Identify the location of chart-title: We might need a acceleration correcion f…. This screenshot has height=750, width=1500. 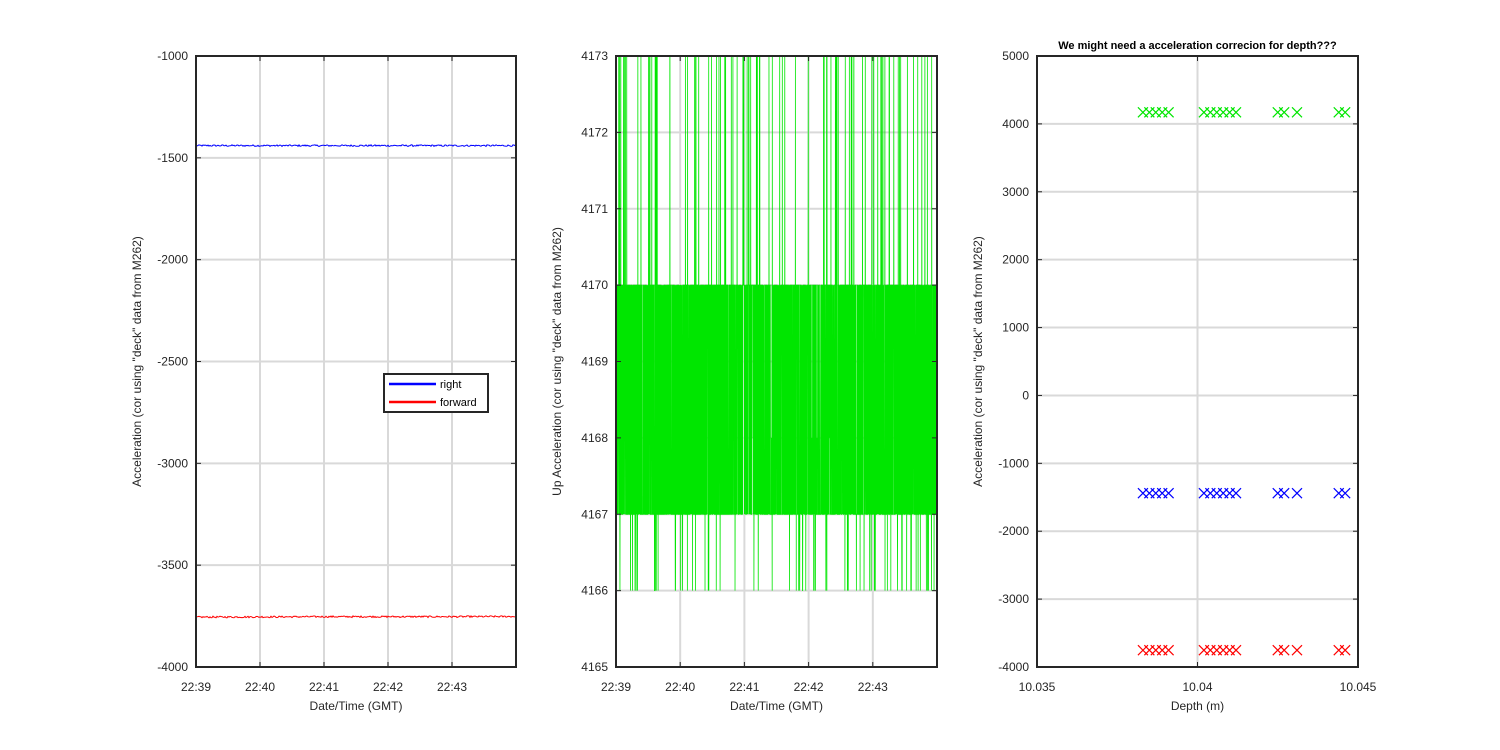
(1197, 46).